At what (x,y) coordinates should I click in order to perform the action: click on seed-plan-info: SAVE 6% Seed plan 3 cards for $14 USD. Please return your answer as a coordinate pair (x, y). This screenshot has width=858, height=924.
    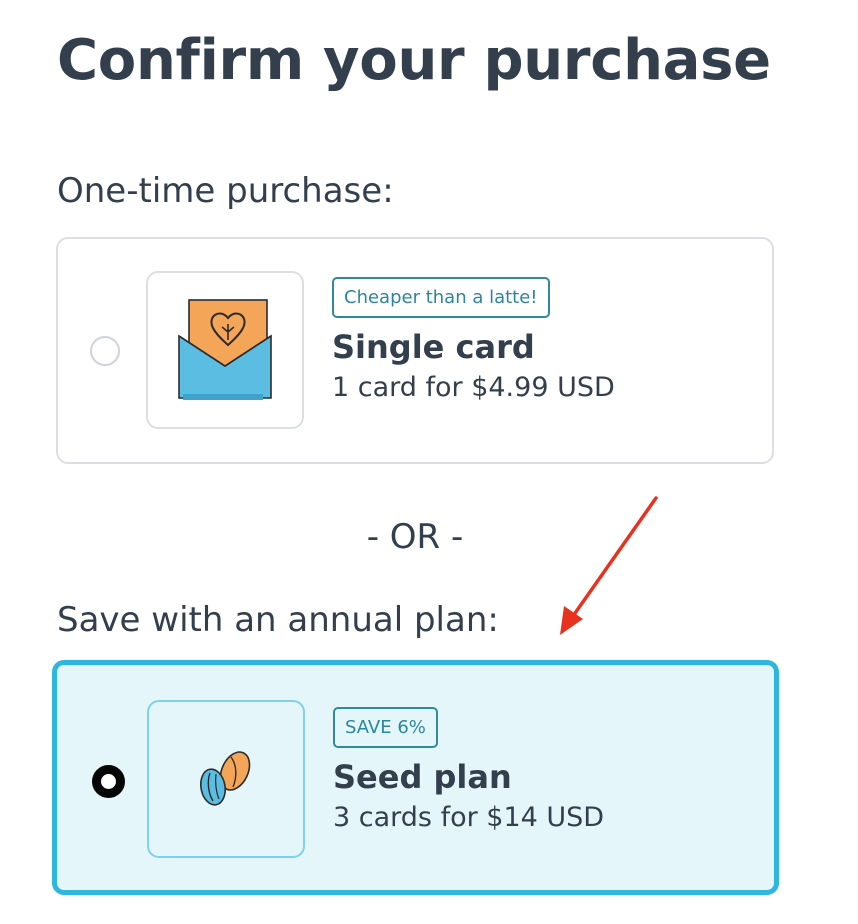
    Looking at the image, I should click on (468, 771).